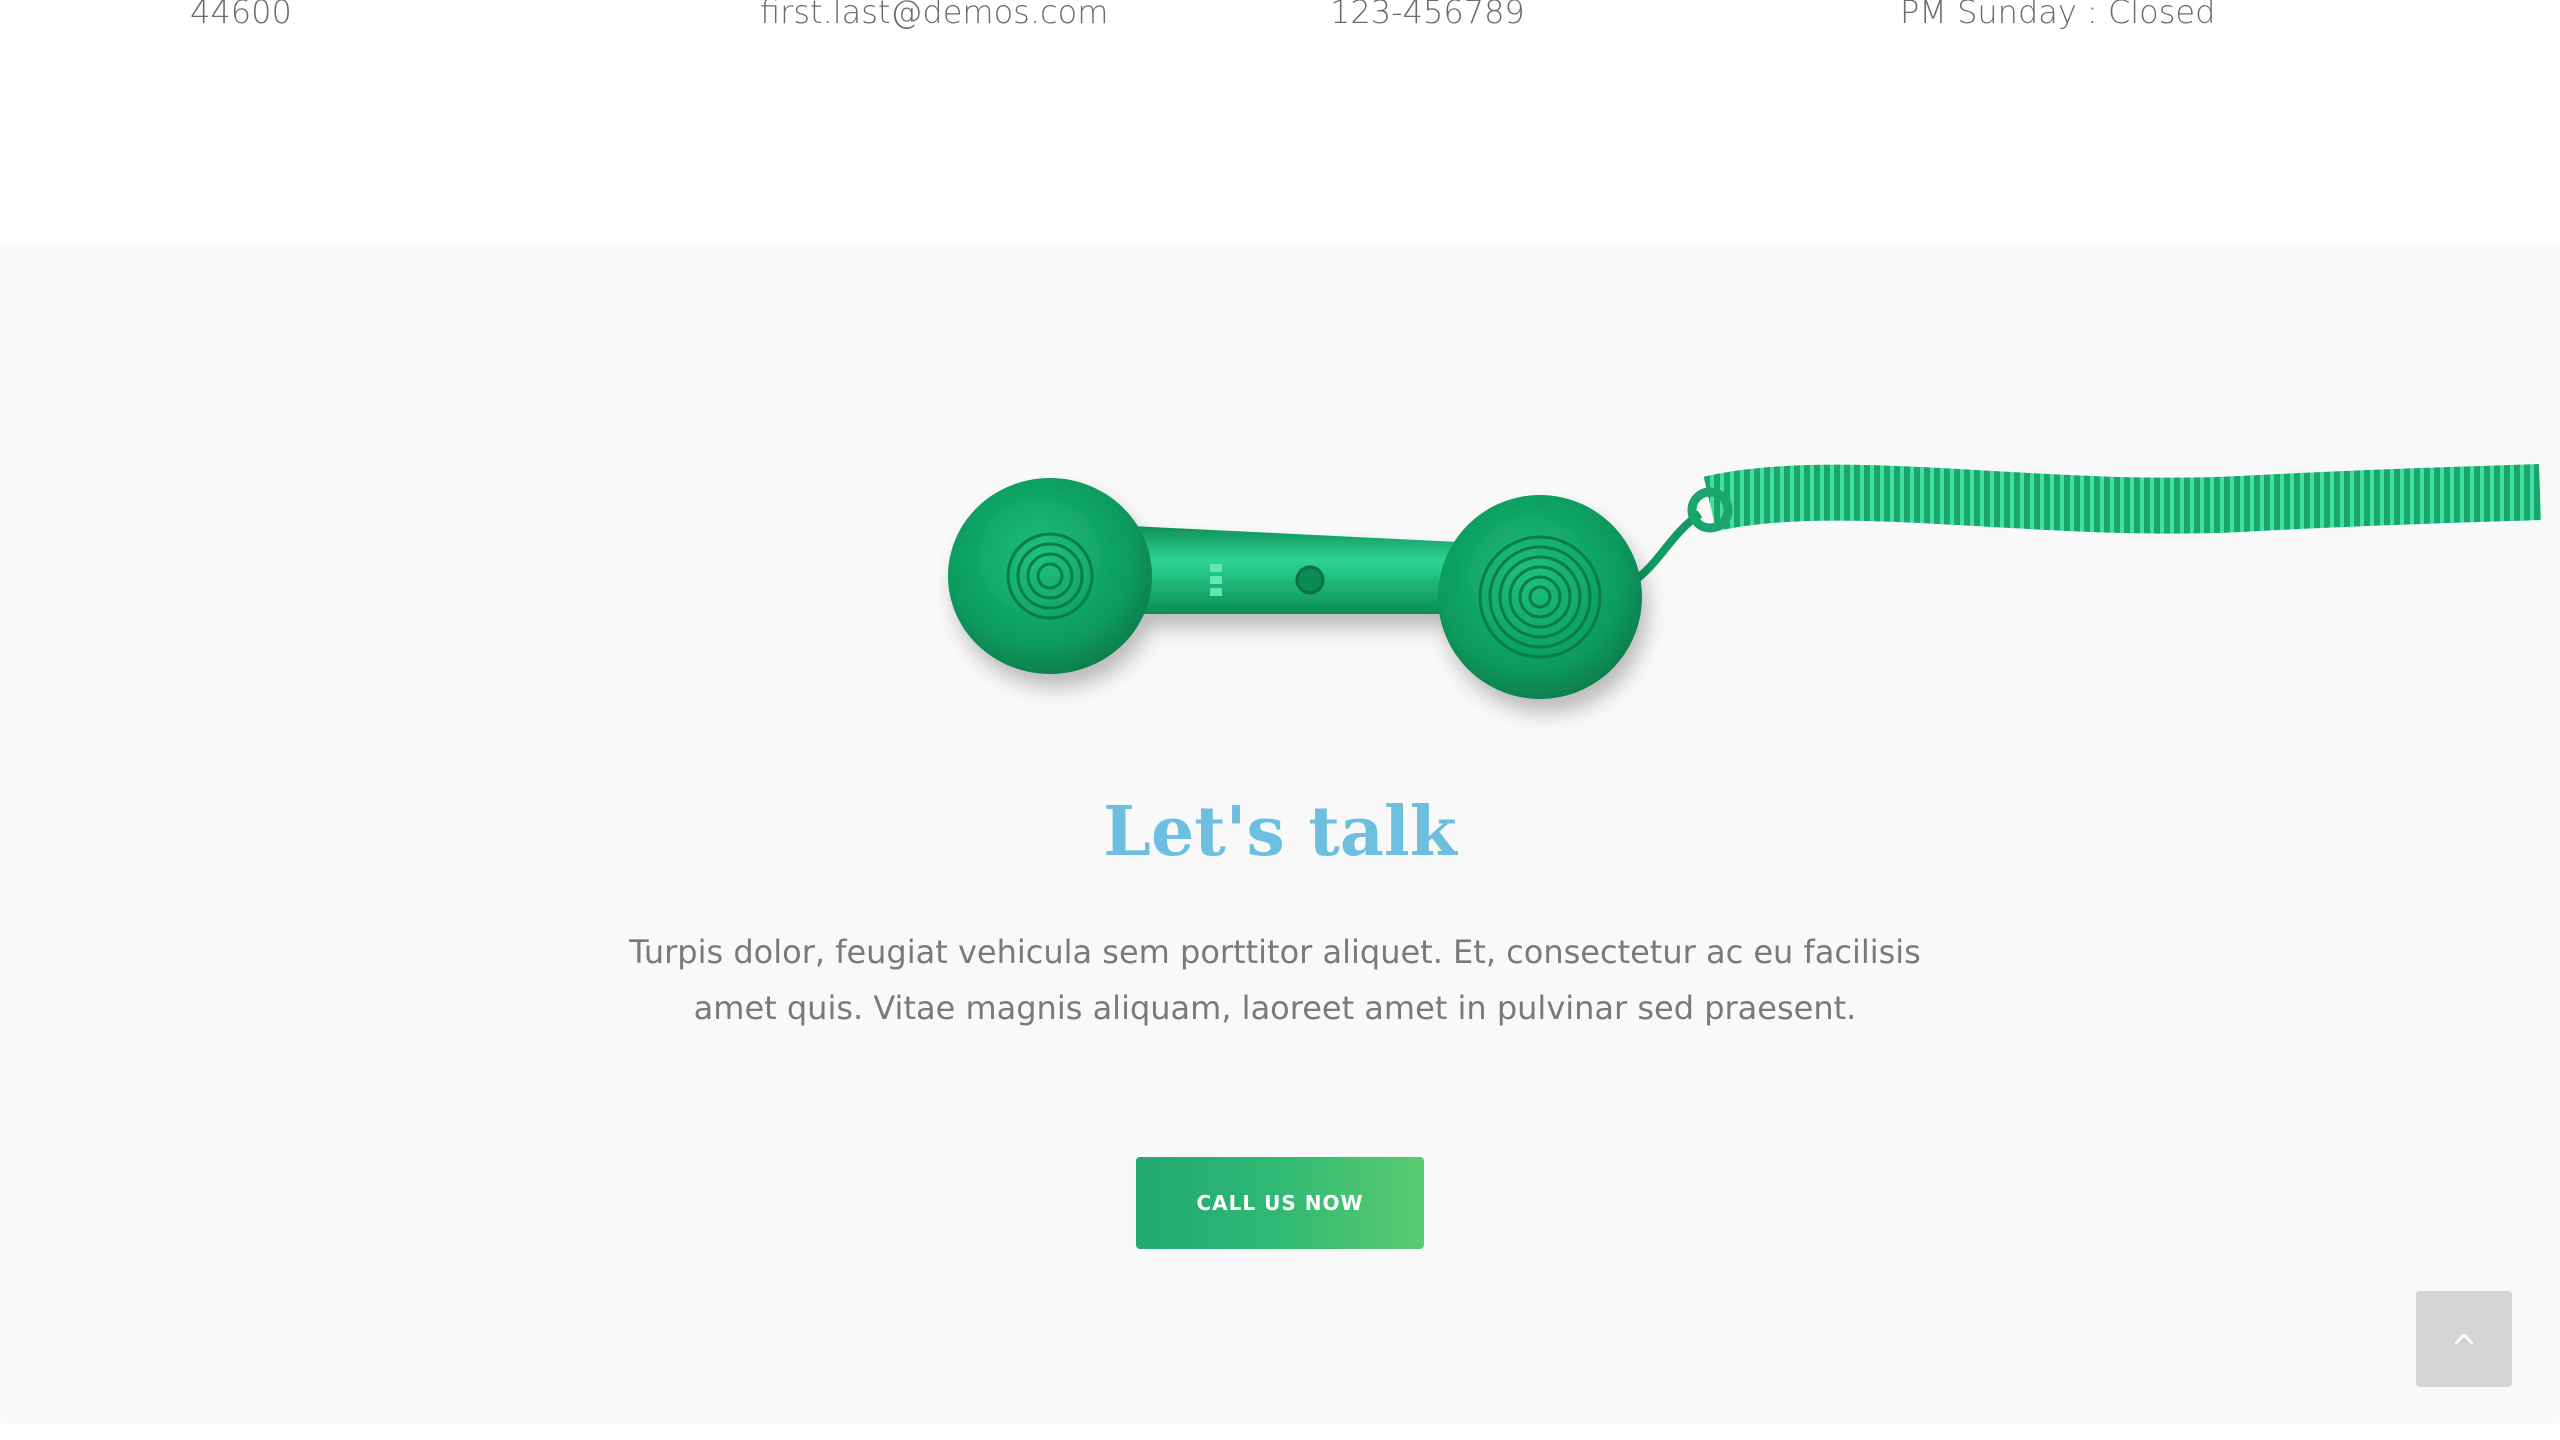 This screenshot has height=1440, width=2560. Describe the element at coordinates (1427, 15) in the screenshot. I see `contact-phone-value: 123-456789` at that location.